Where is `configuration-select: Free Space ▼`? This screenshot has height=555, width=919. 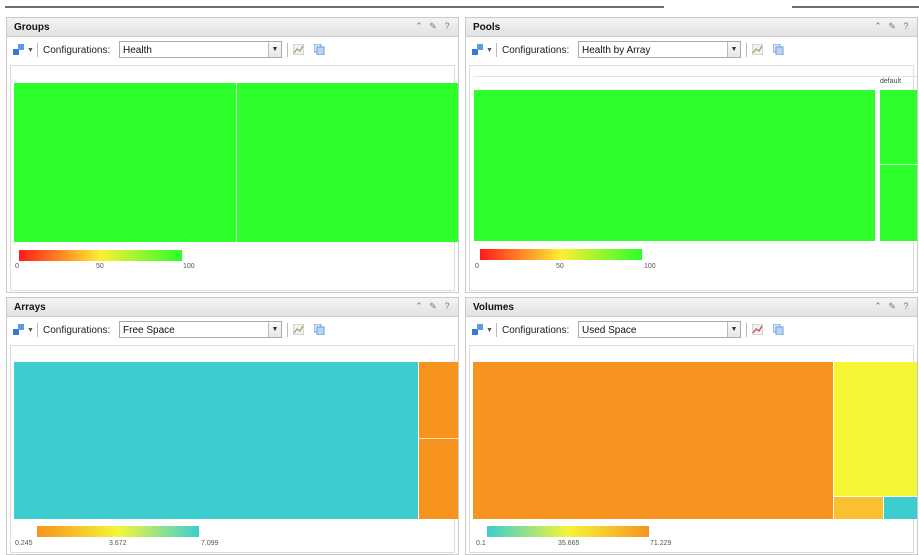
configuration-select: Free Space ▼ is located at coordinates (200, 329).